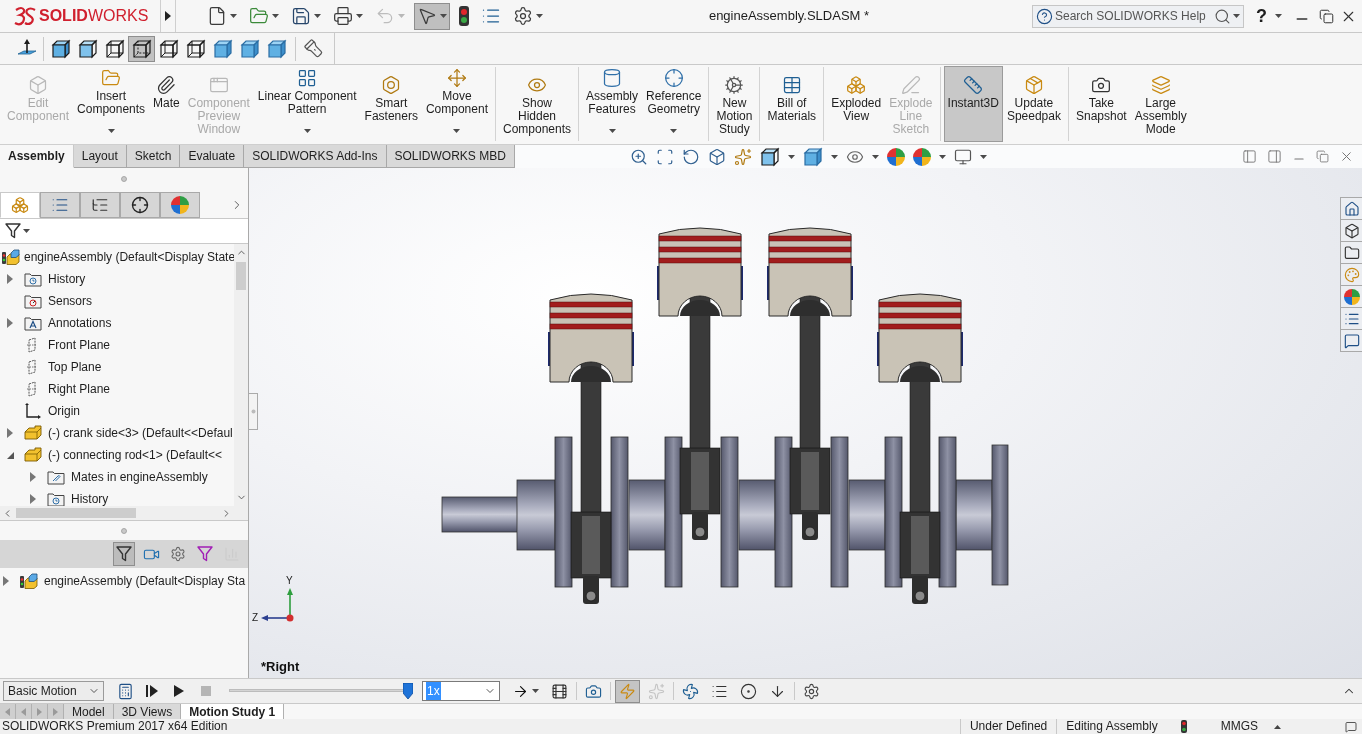 The image size is (1362, 734). I want to click on ribbon-button: Exploded View, so click(856, 104).